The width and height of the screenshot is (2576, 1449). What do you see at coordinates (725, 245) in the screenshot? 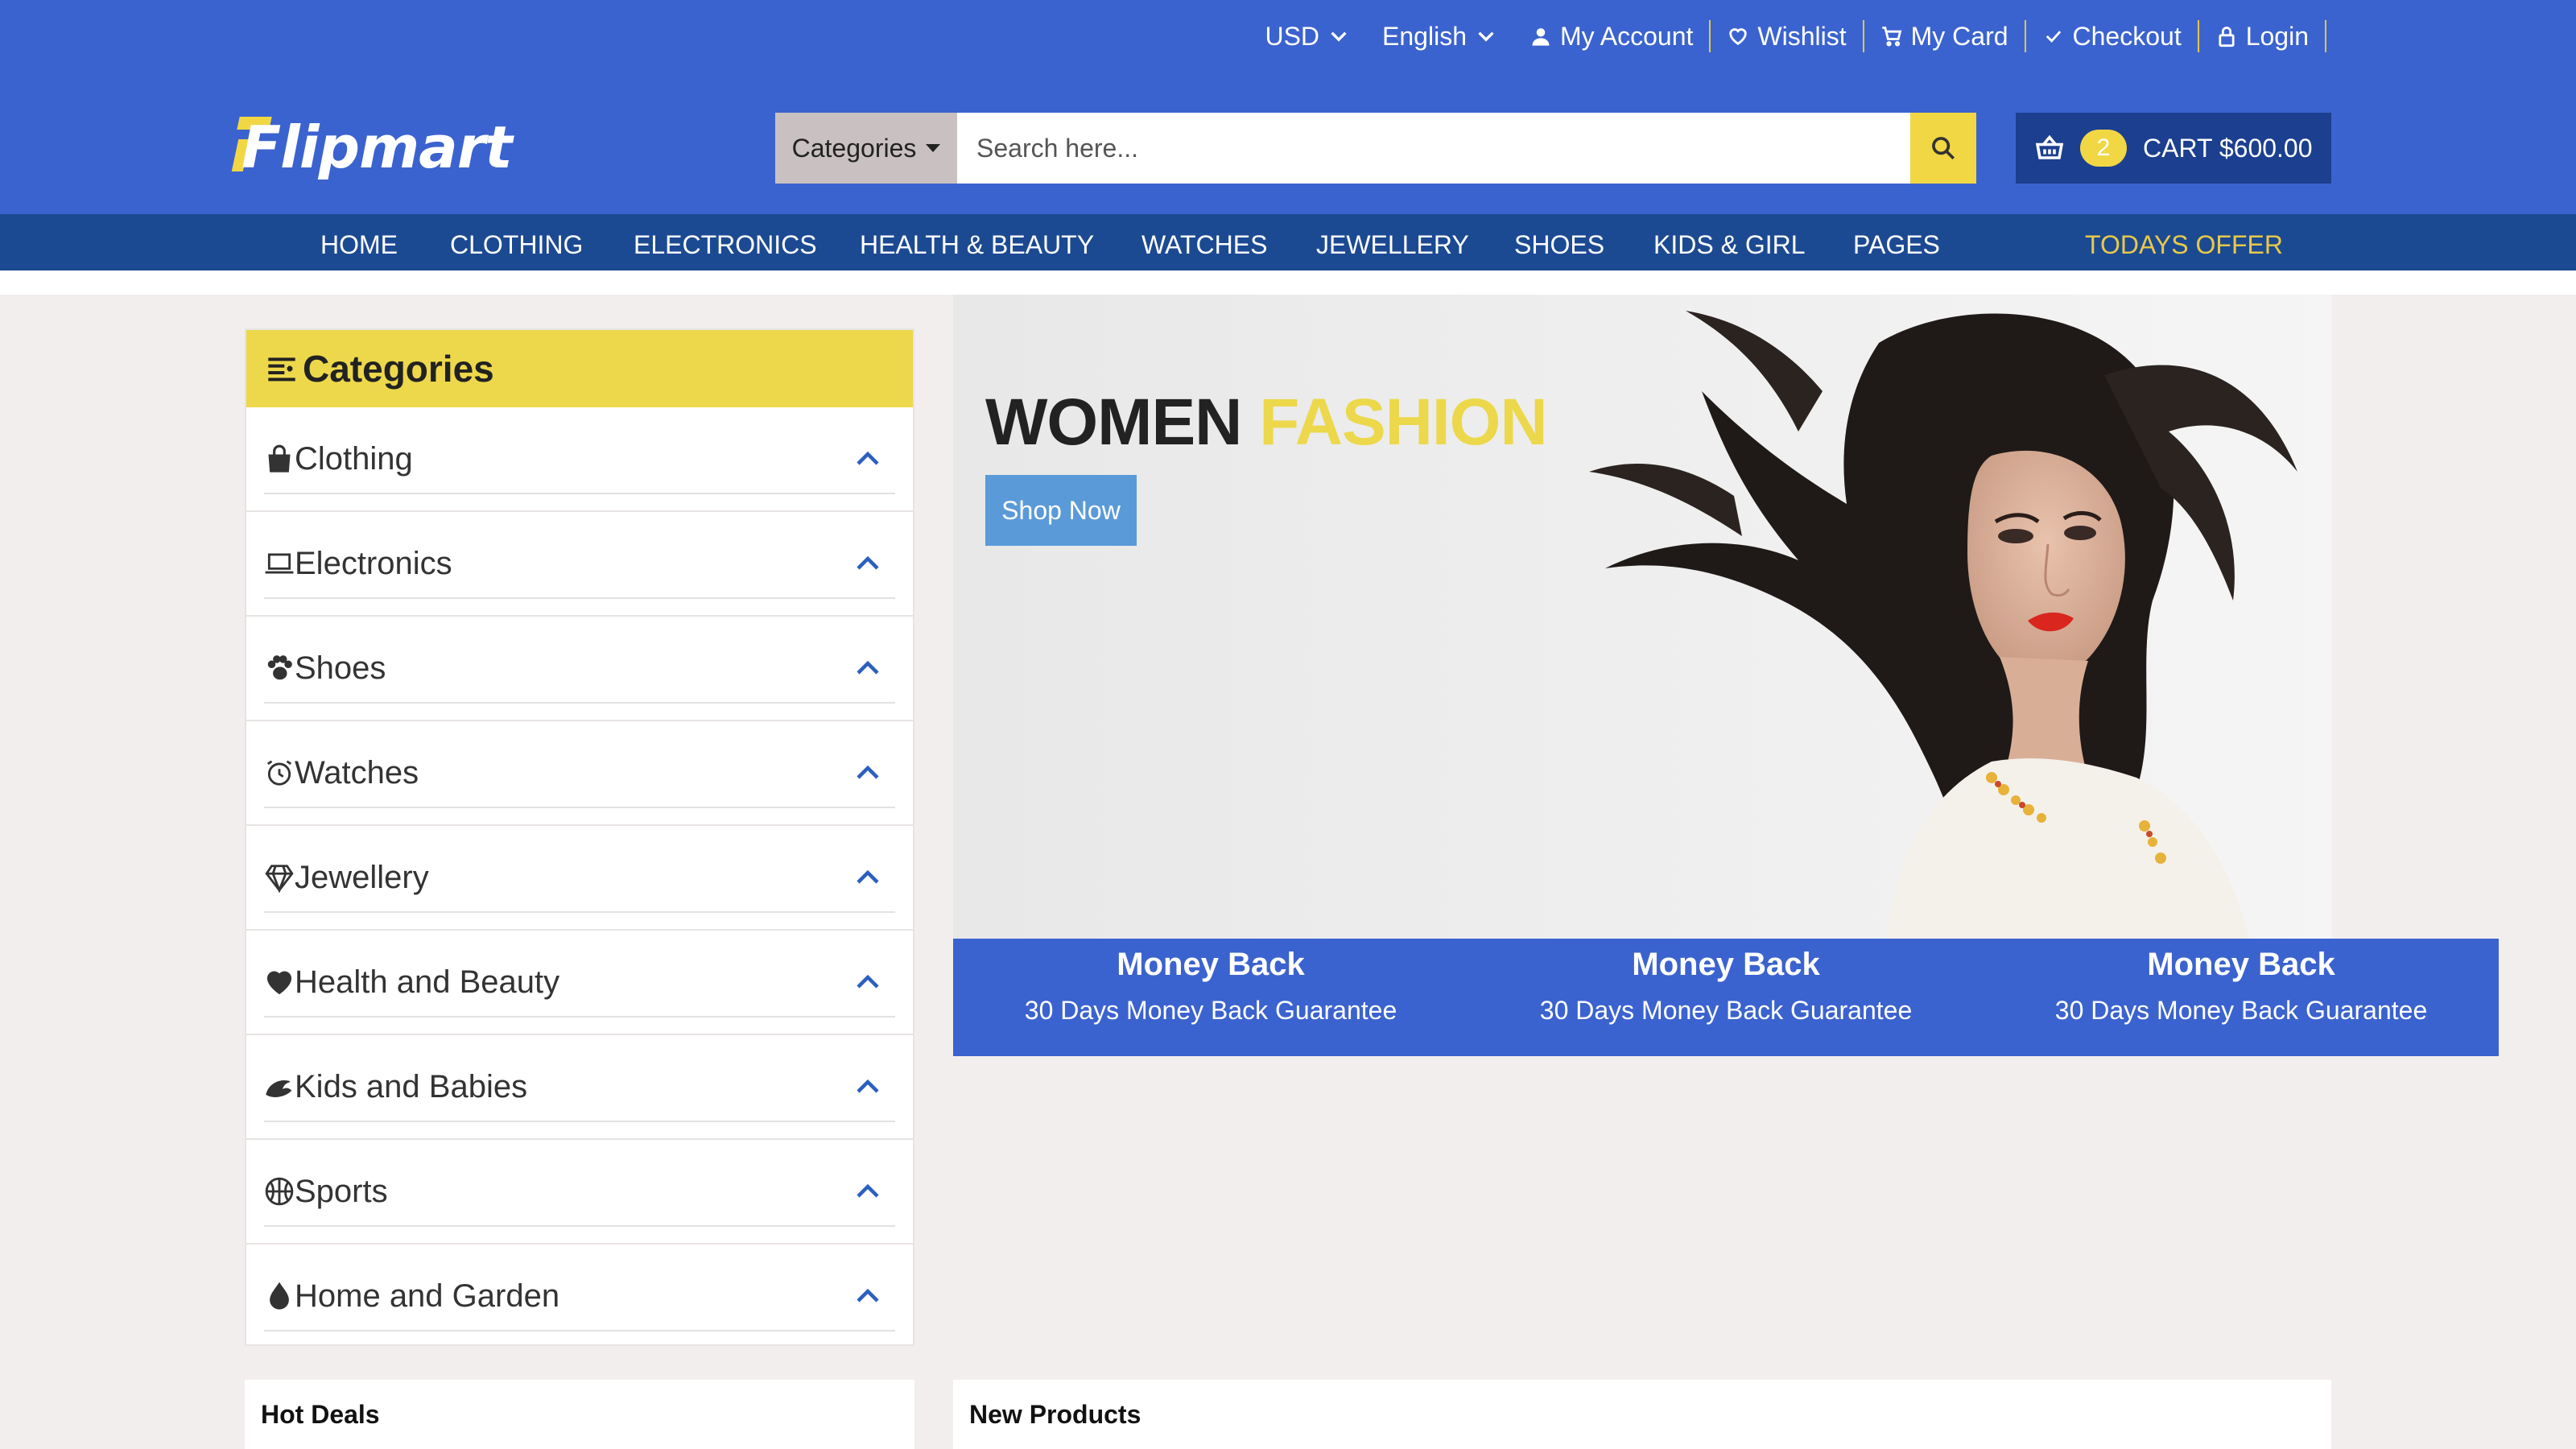
I see `nav-item-electronics: ELECTRONICS` at bounding box center [725, 245].